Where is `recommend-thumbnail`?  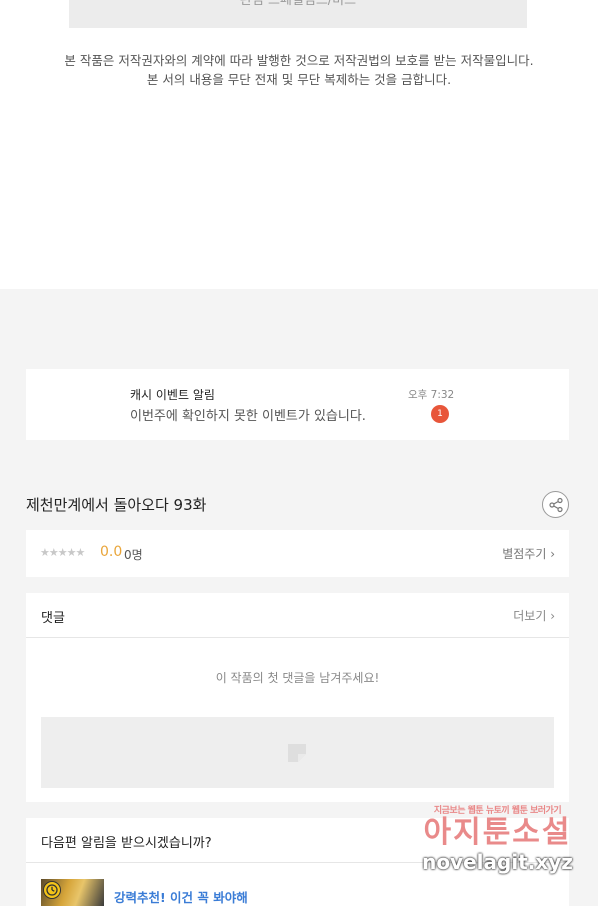
recommend-thumbnail is located at coordinates (72, 892).